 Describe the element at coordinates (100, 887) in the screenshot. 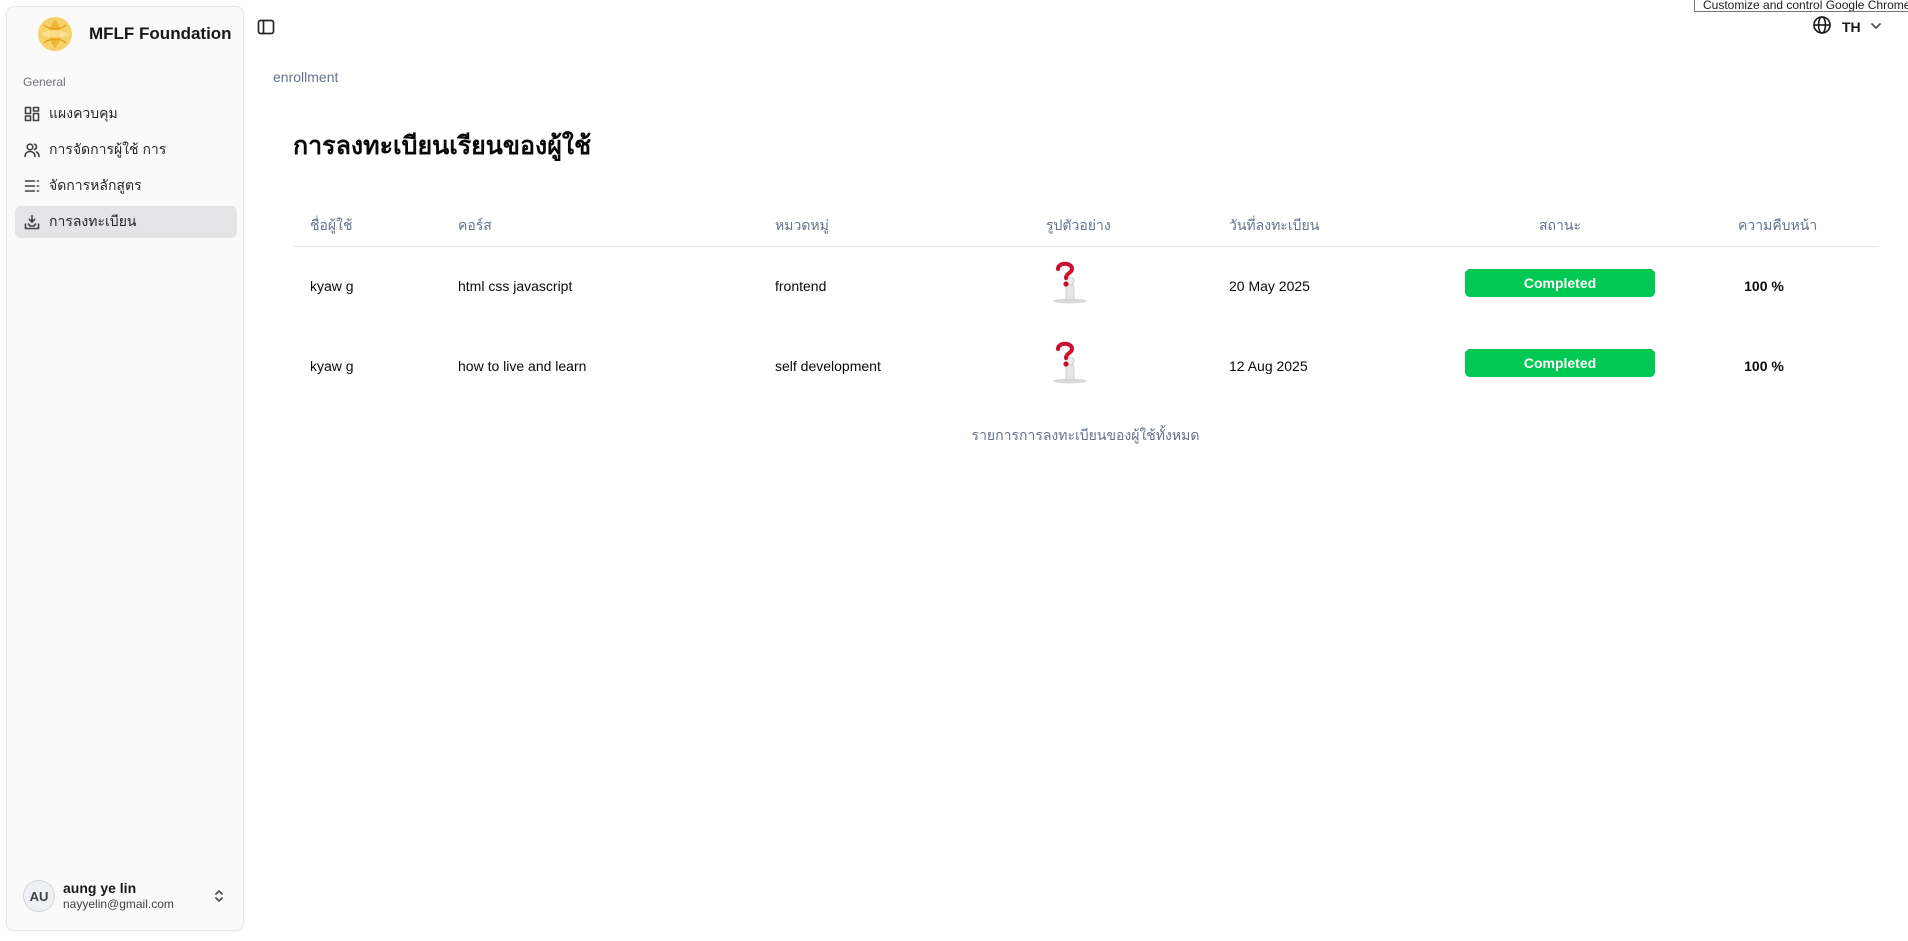

I see `user-name: aung ye lin` at that location.